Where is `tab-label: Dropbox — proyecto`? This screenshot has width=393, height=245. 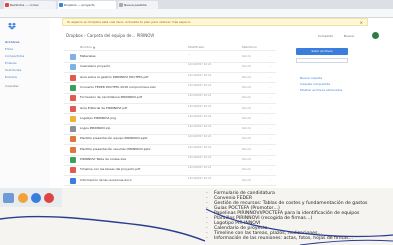 tab-label: Dropbox — proyecto is located at coordinates (79, 5).